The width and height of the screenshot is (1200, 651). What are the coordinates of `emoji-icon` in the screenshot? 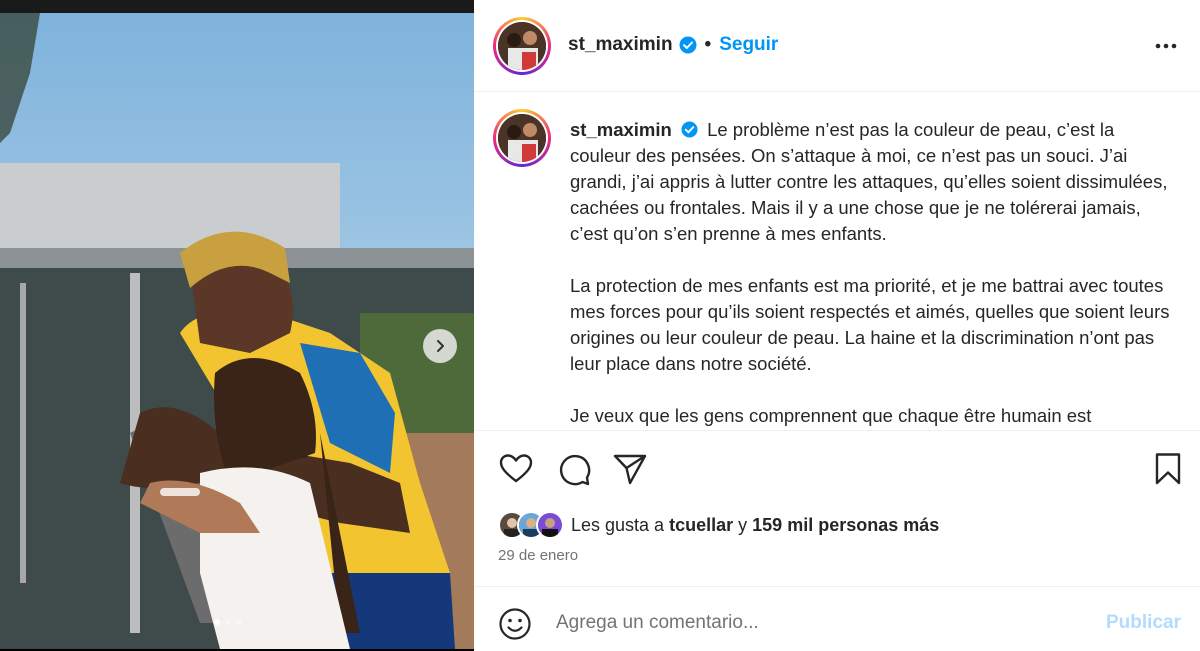 It's located at (515, 624).